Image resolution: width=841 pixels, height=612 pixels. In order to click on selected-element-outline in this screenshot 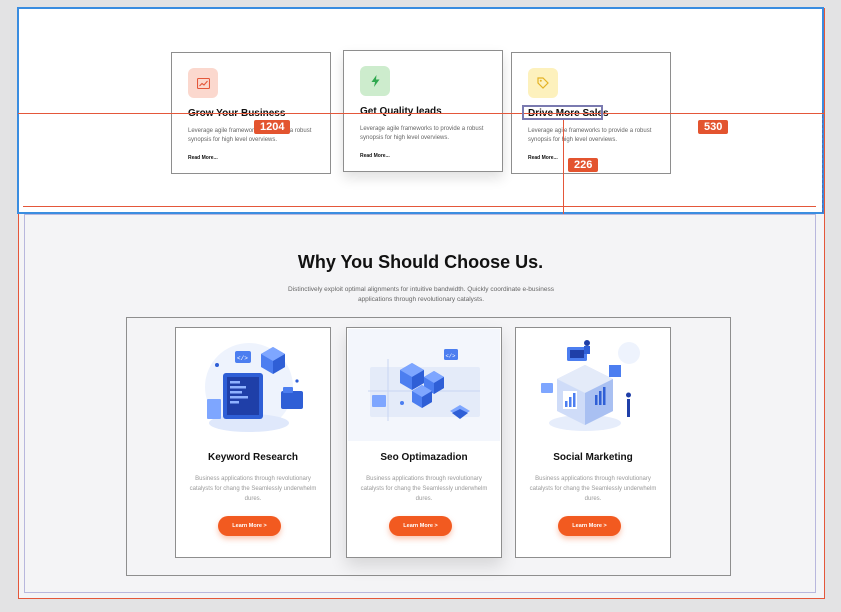, I will do `click(562, 112)`.